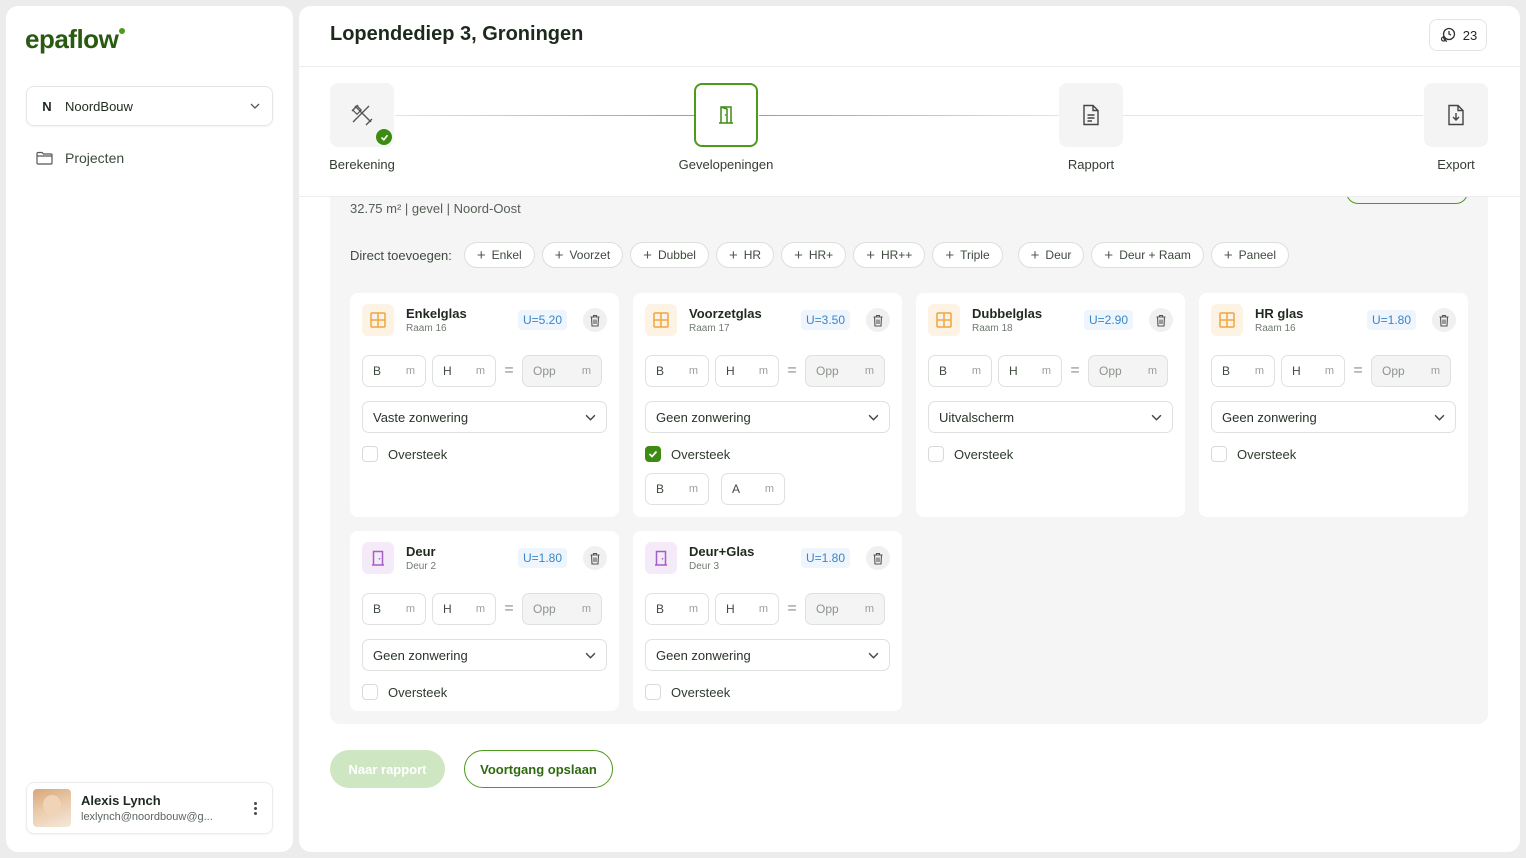 Image resolution: width=1526 pixels, height=858 pixels. Describe the element at coordinates (1108, 320) in the screenshot. I see `u-value-badge: U=2.90` at that location.